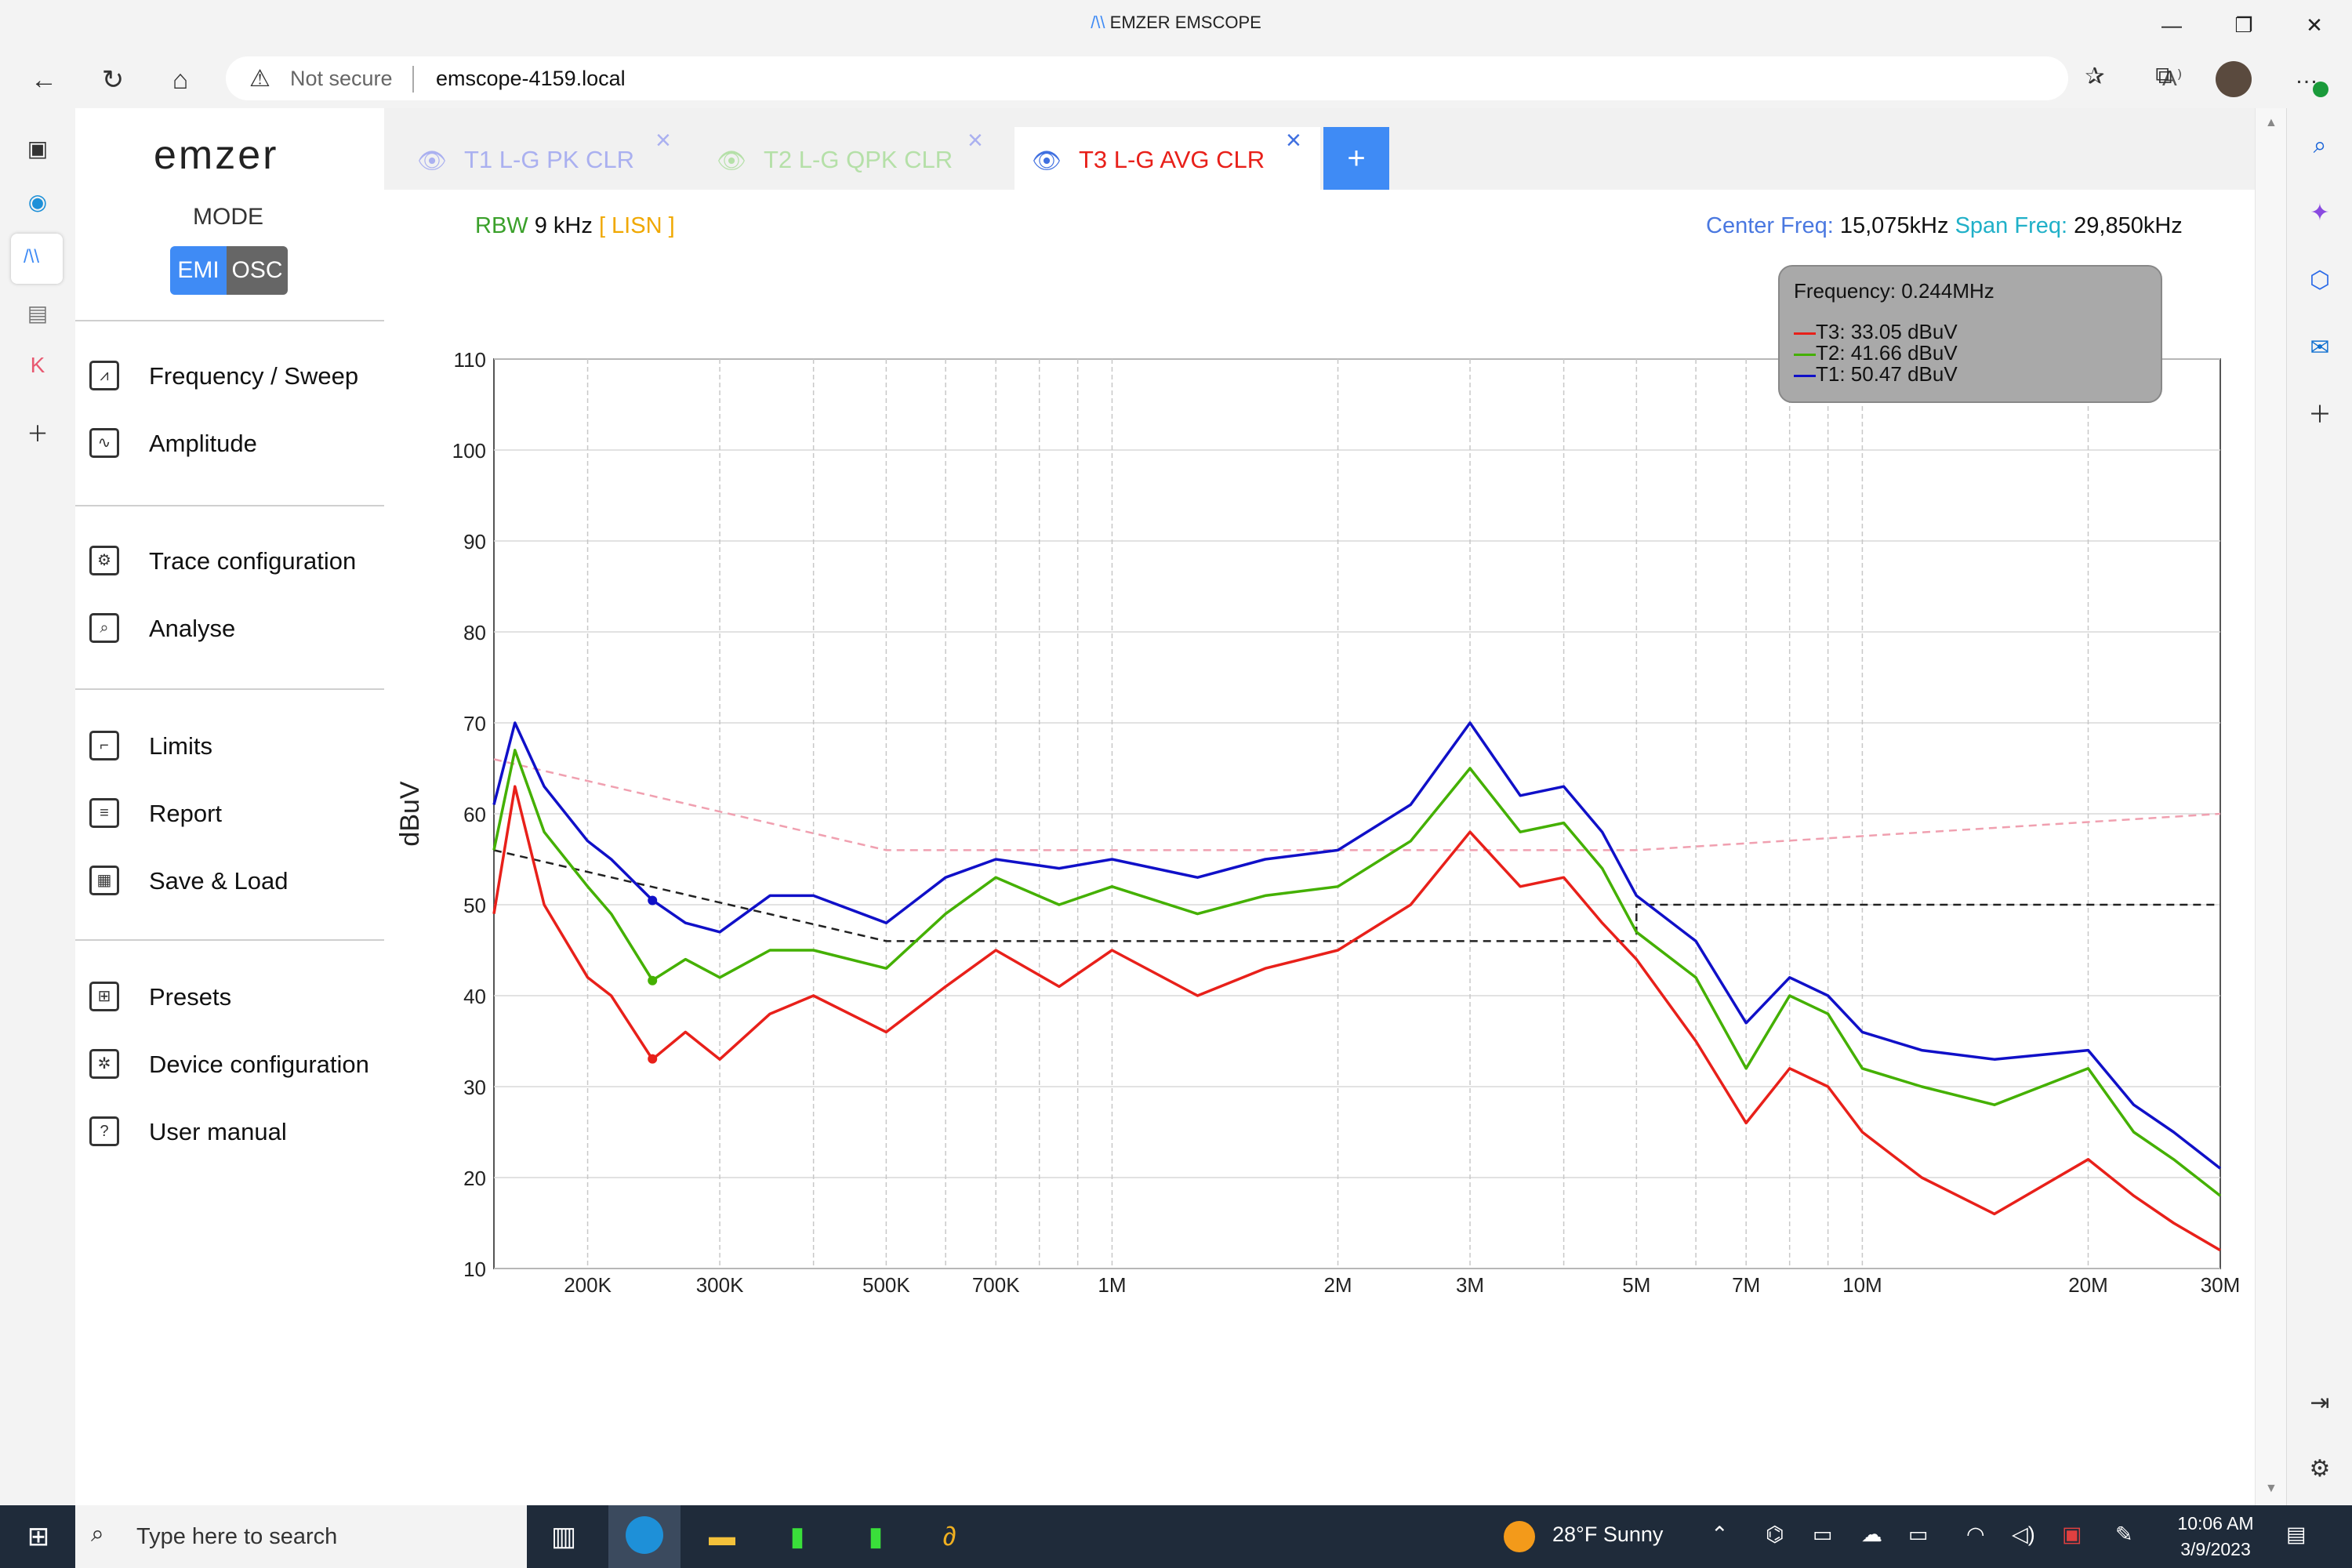 This screenshot has width=2352, height=1568. What do you see at coordinates (2243, 25) in the screenshot?
I see `restore-button: ❐` at bounding box center [2243, 25].